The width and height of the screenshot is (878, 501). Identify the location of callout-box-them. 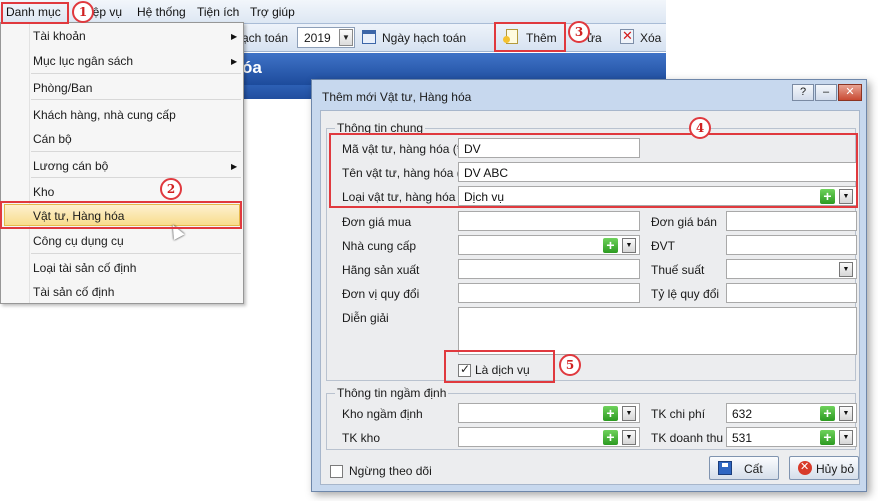
(530, 37).